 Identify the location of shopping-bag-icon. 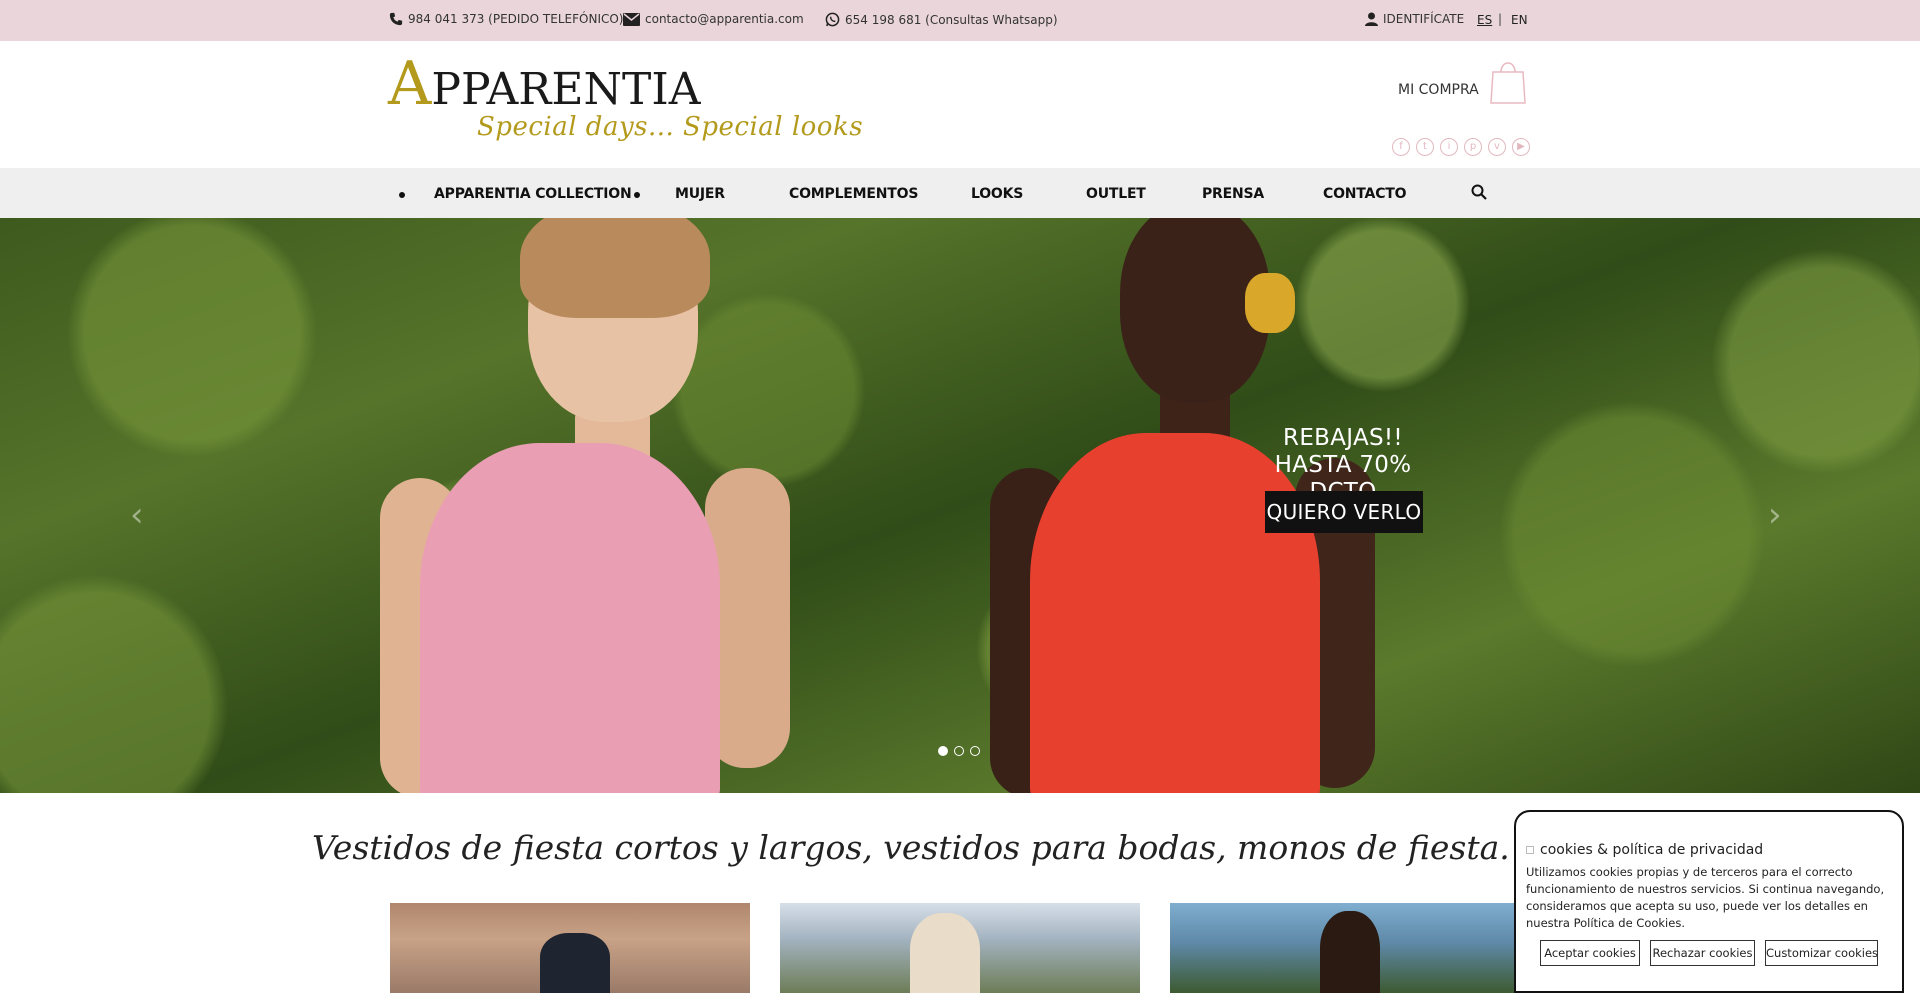
(1508, 80).